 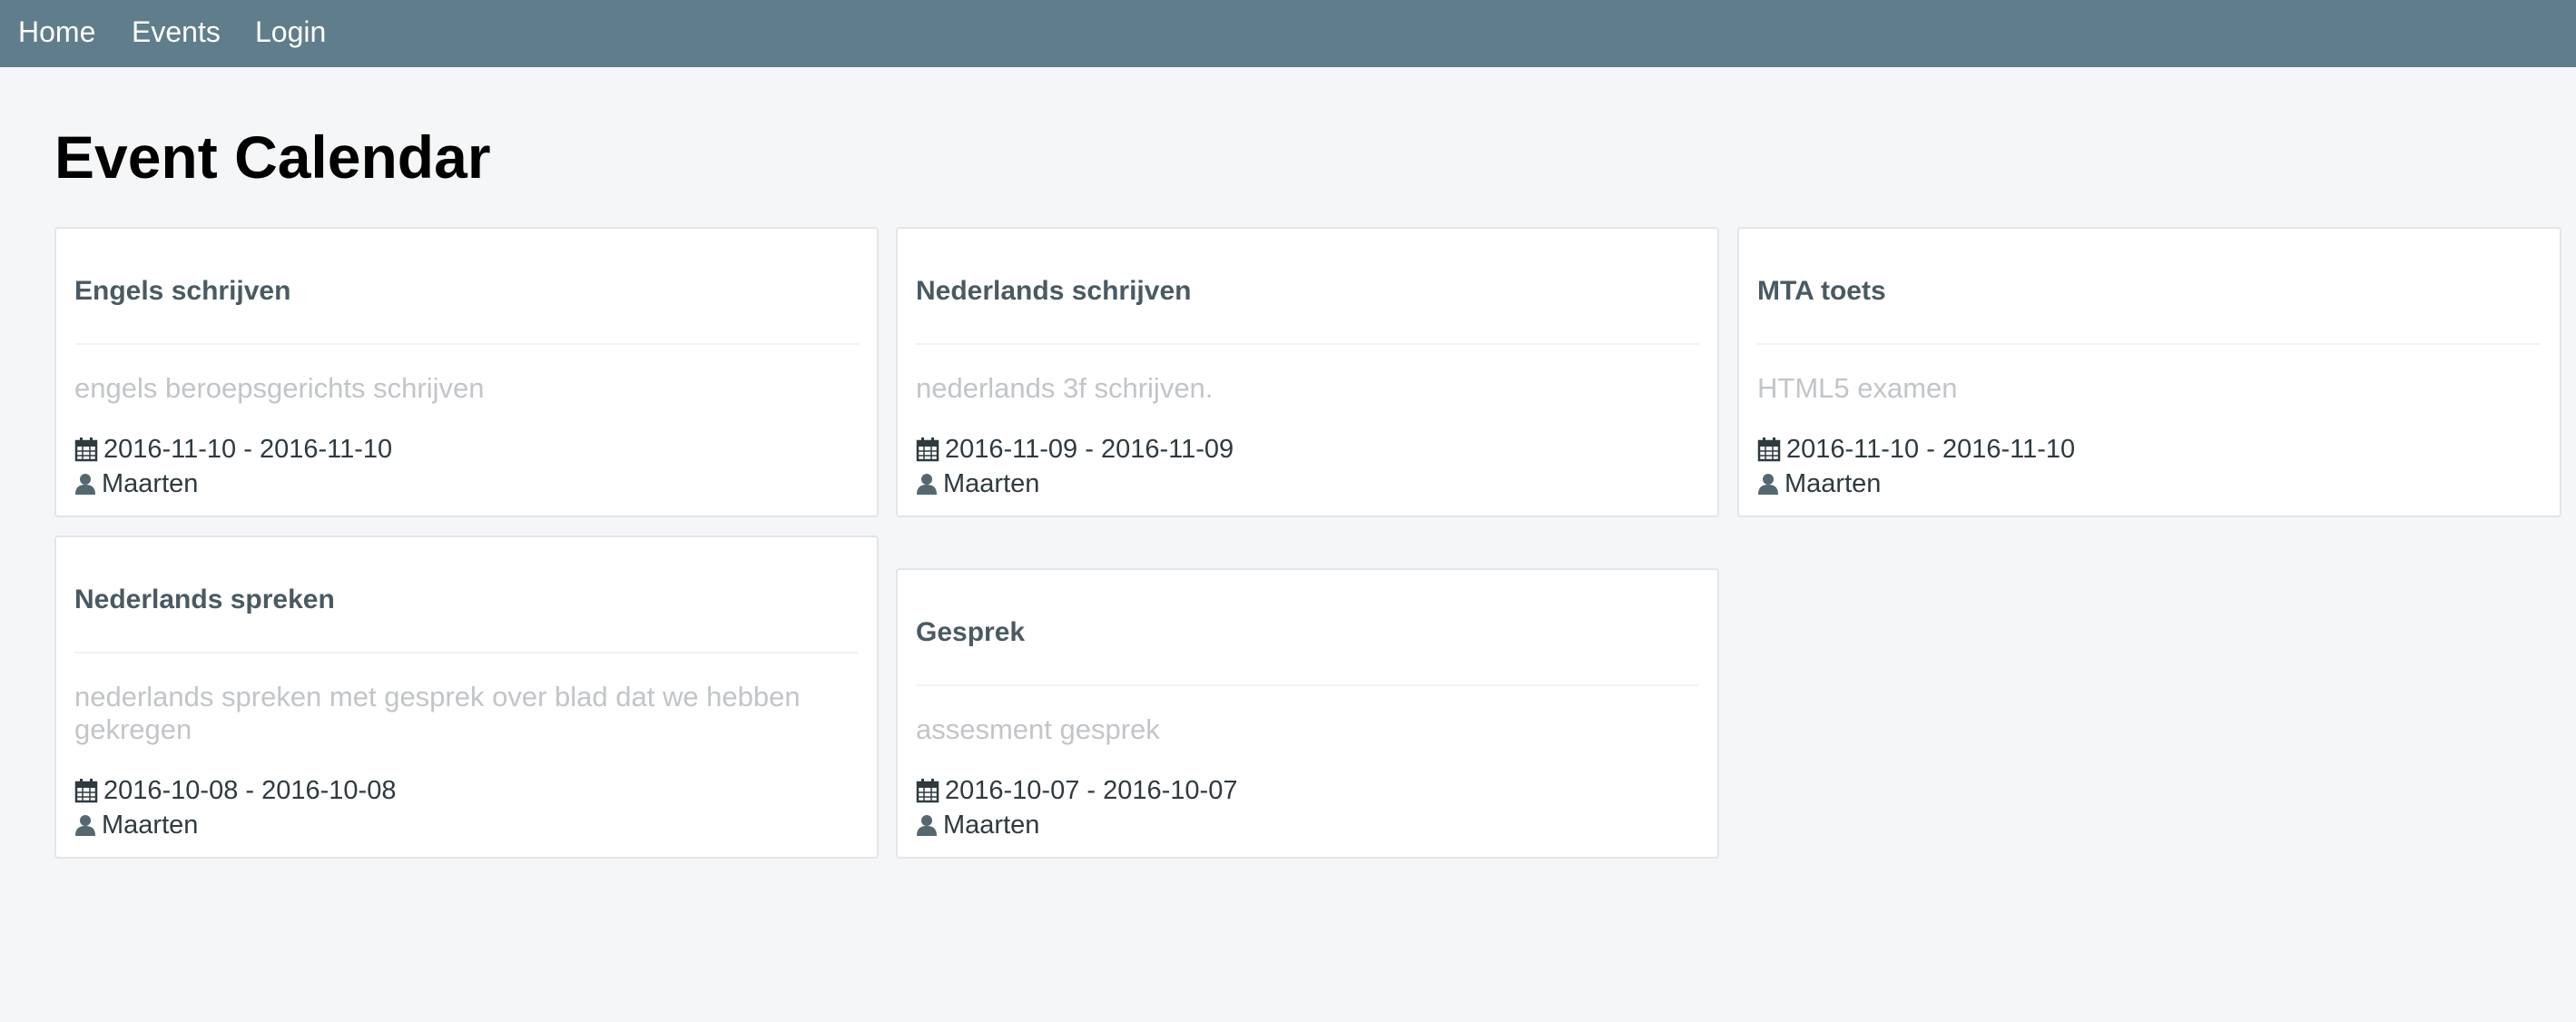 I want to click on event-dates-text: 2016-10-08 - 2016-10-08, so click(x=250, y=790).